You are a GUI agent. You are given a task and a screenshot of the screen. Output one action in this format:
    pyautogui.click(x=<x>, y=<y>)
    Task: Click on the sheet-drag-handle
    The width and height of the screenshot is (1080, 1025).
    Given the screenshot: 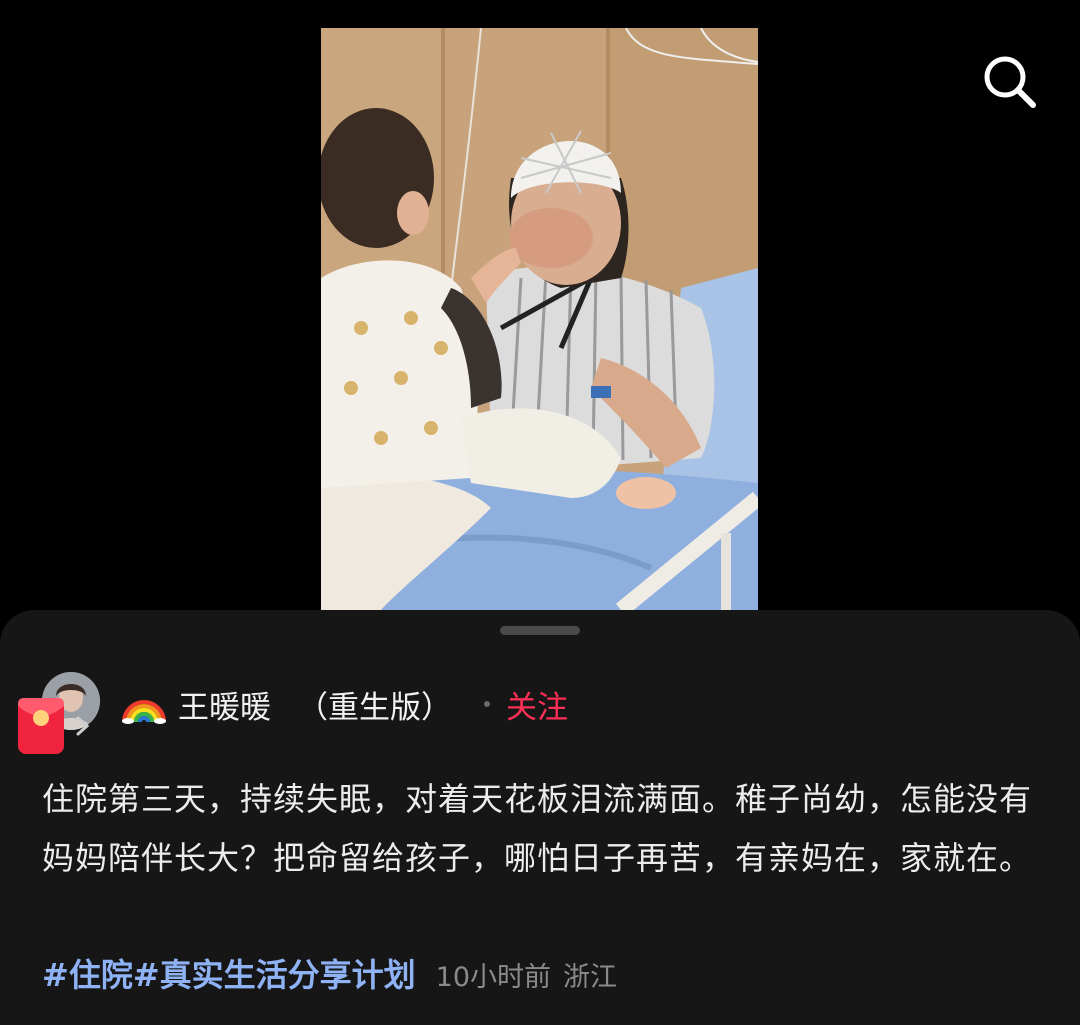 What is the action you would take?
    pyautogui.click(x=540, y=630)
    